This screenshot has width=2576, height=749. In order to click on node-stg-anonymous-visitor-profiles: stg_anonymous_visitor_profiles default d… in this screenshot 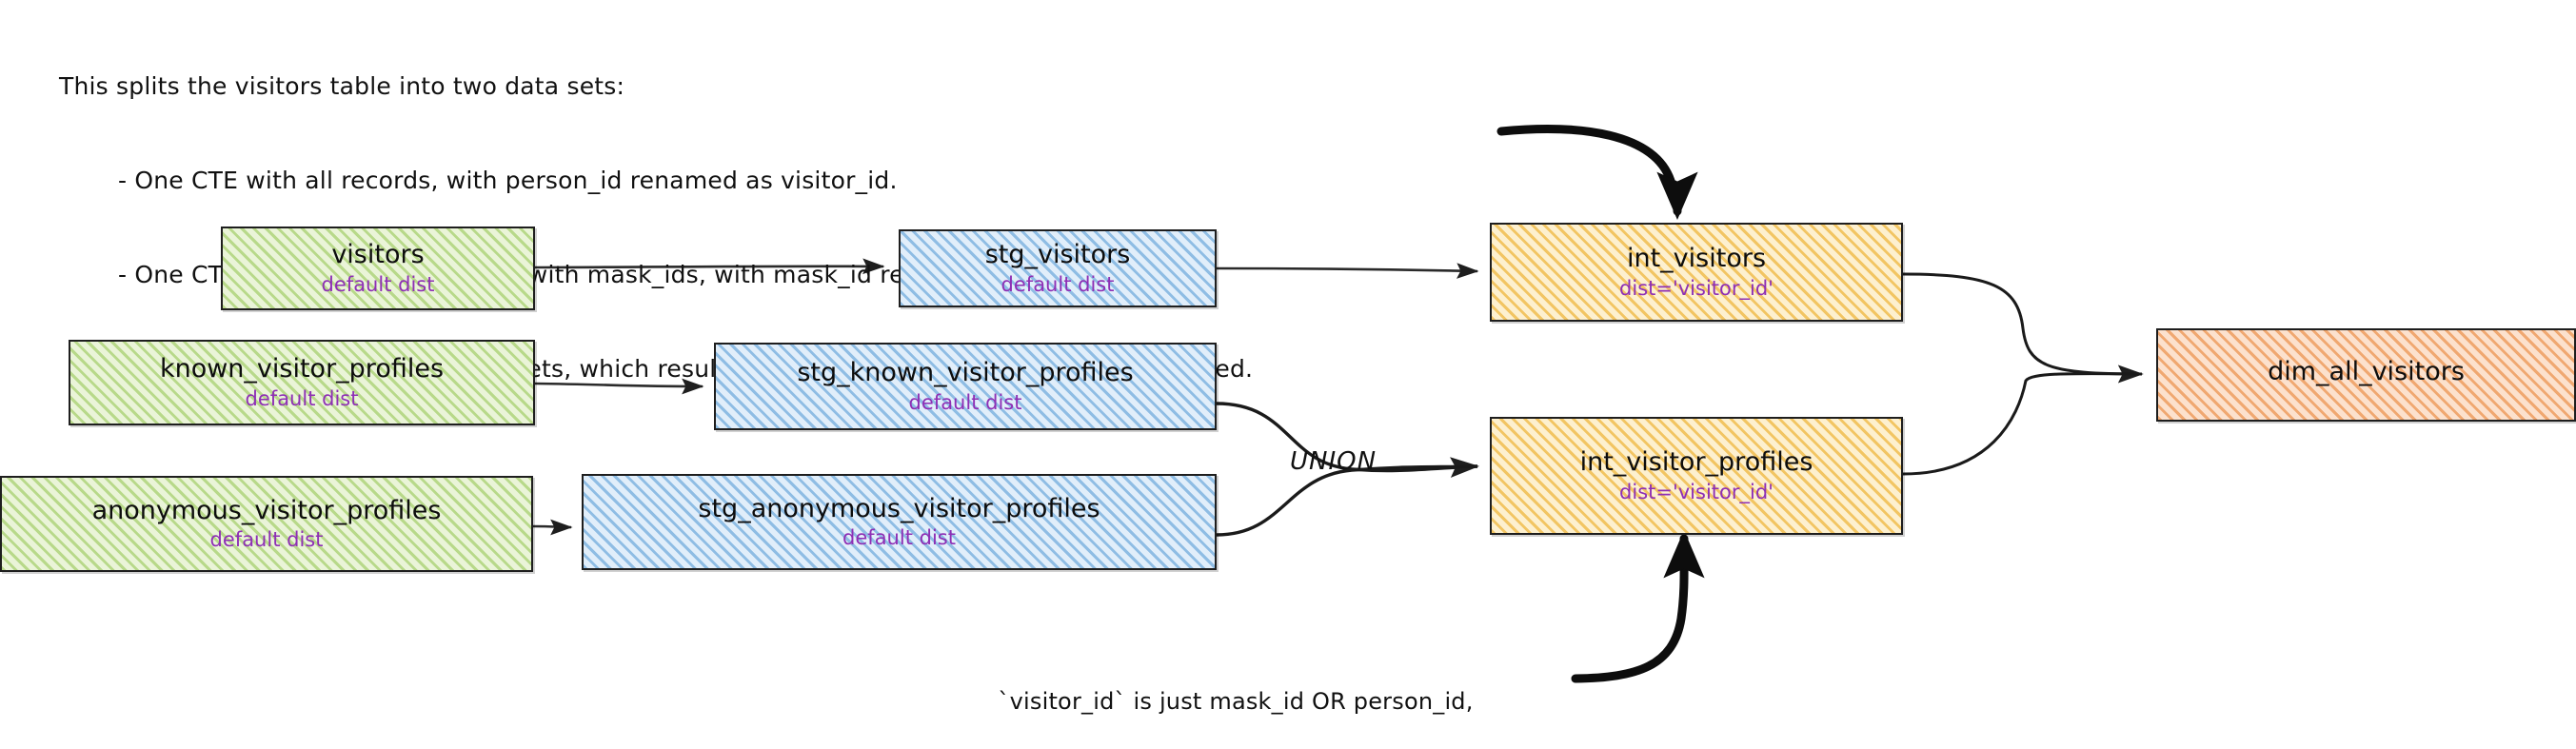, I will do `click(899, 522)`.